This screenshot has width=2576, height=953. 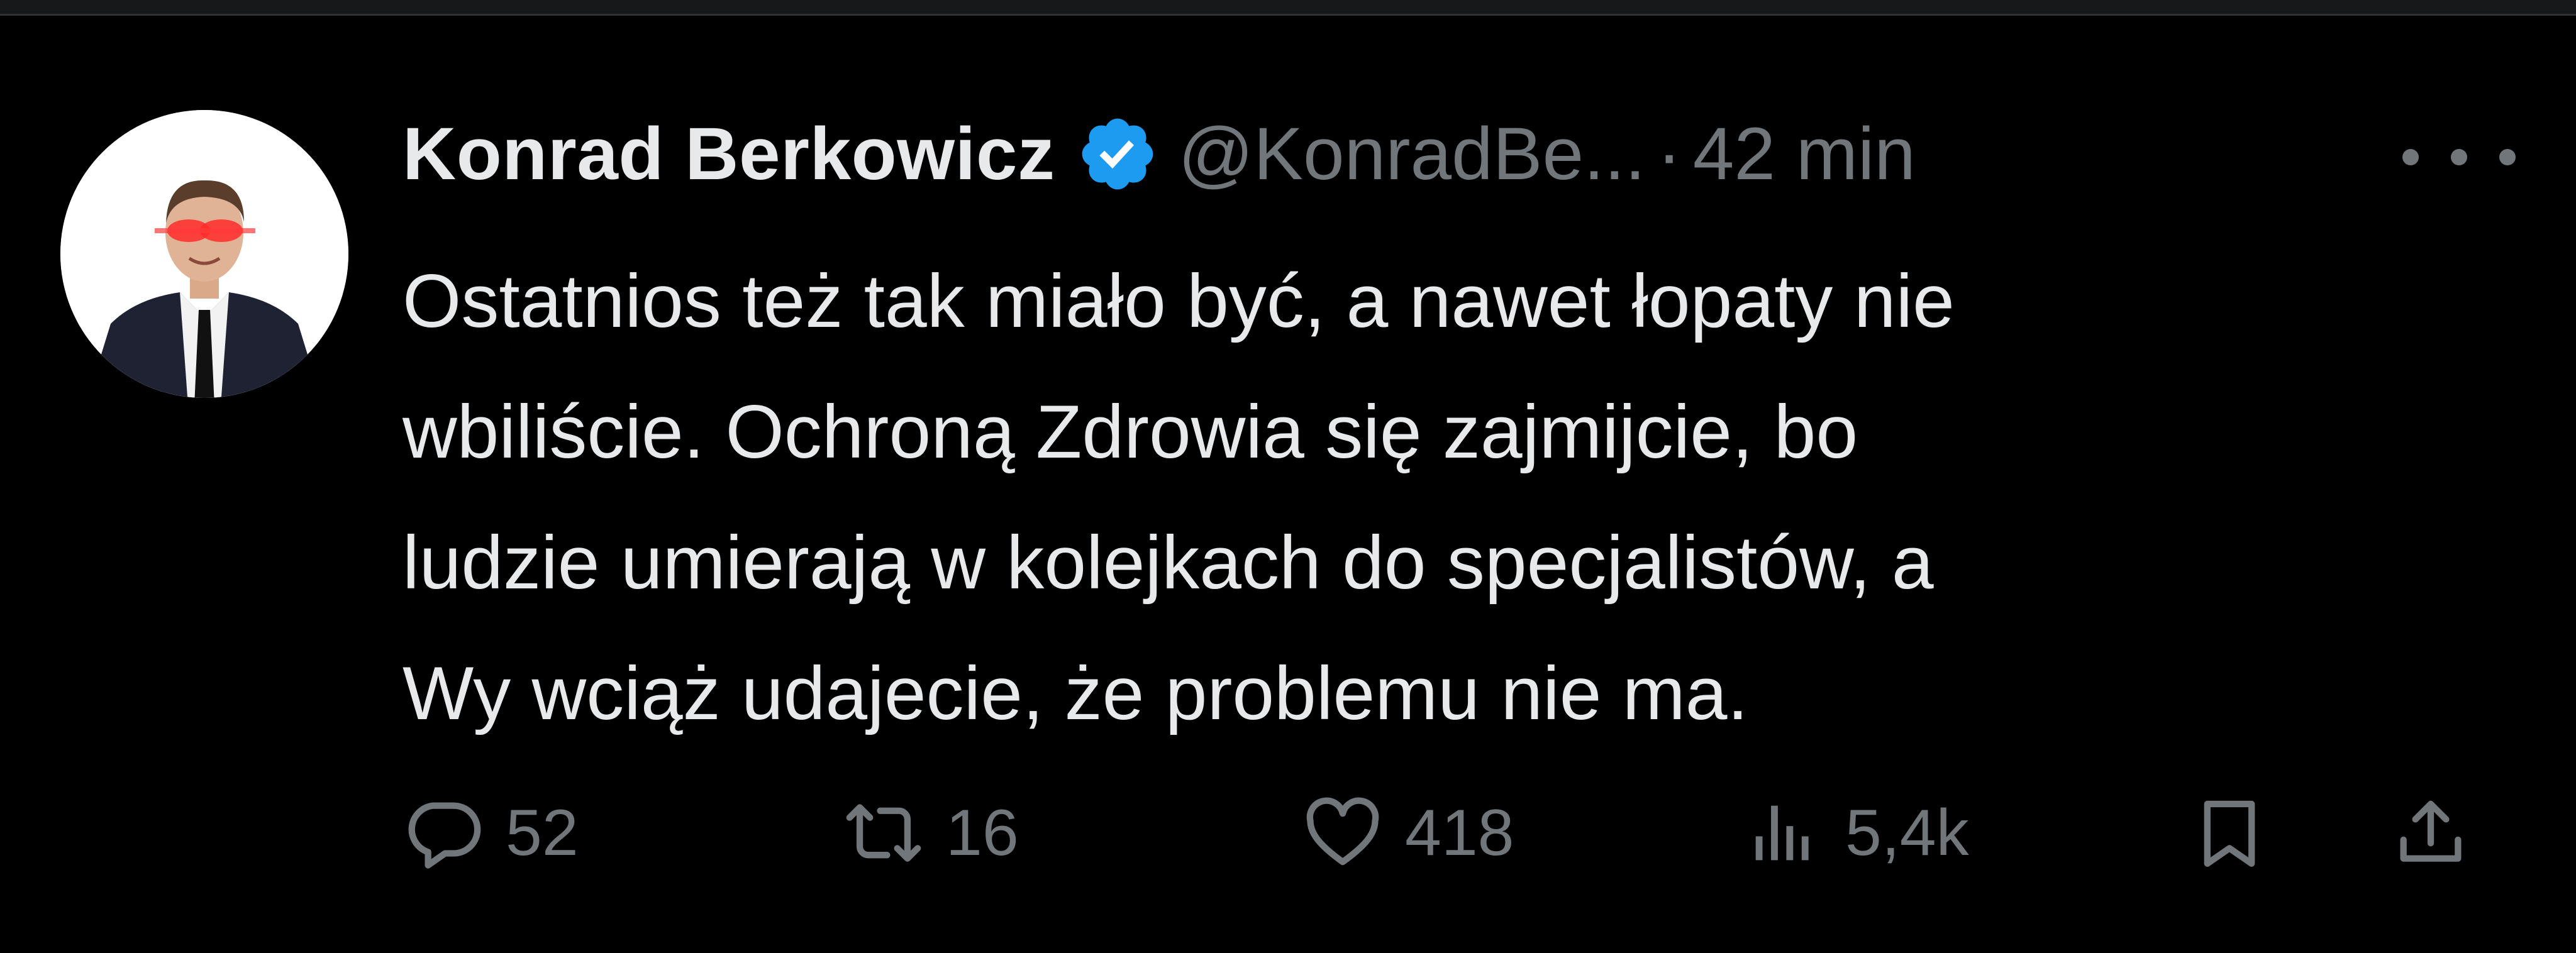 What do you see at coordinates (1343, 833) in the screenshot?
I see `heart-icon` at bounding box center [1343, 833].